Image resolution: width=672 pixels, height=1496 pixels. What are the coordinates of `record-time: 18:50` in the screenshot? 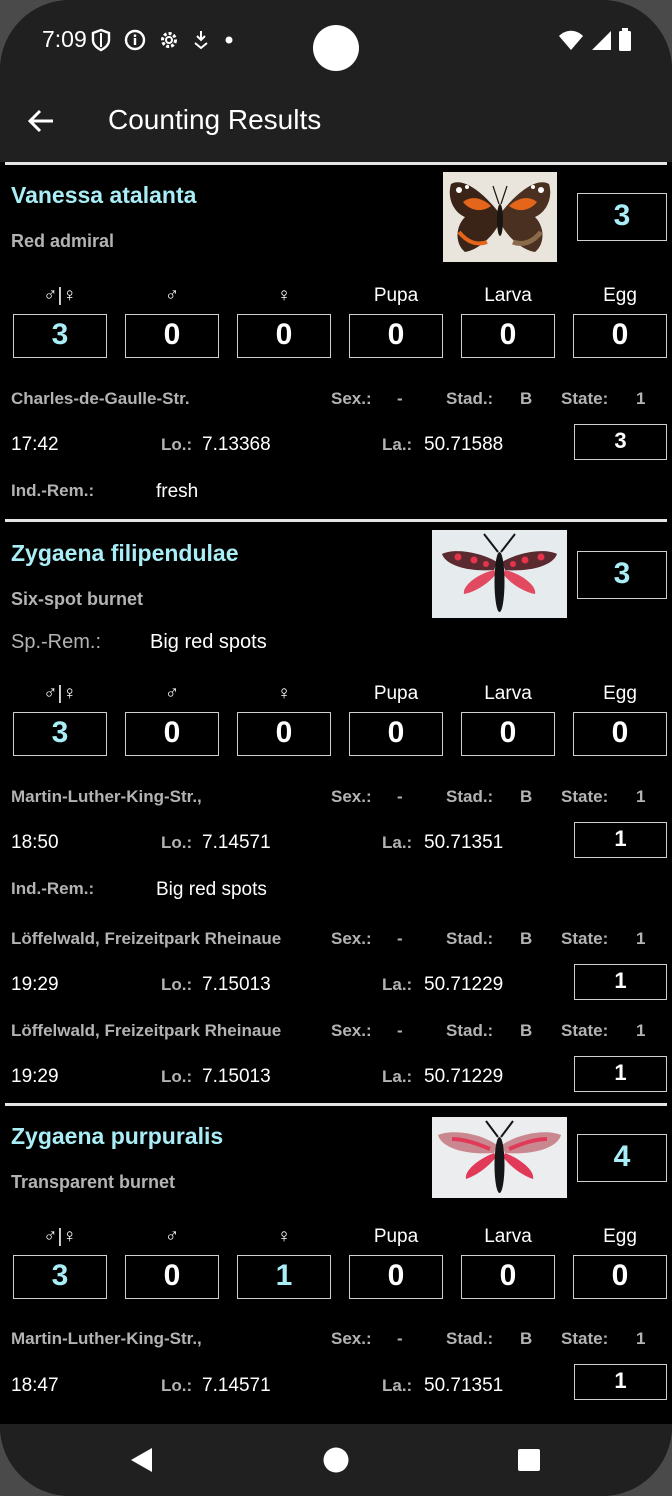 It's located at (35, 842).